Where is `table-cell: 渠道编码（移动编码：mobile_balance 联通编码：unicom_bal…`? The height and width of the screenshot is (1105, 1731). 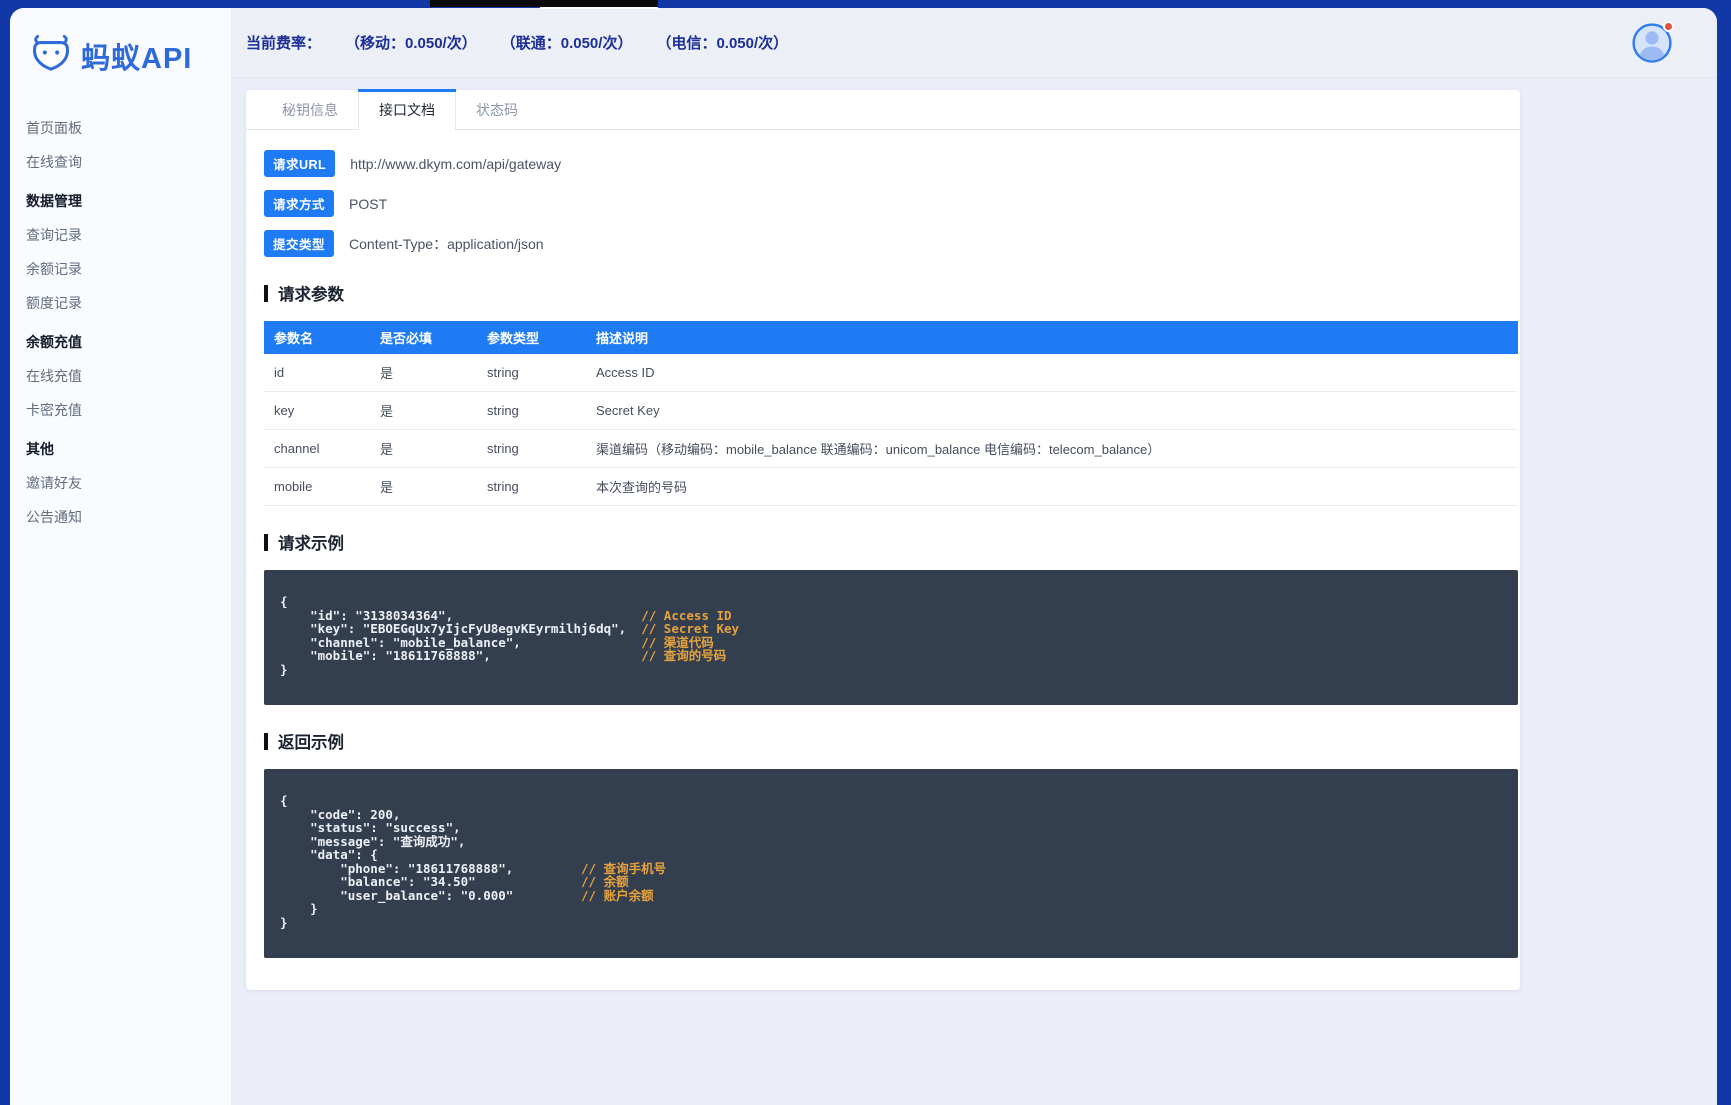
table-cell: 渠道编码（移动编码：mobile_balance 联通编码：unicom_bal… is located at coordinates (1052, 448).